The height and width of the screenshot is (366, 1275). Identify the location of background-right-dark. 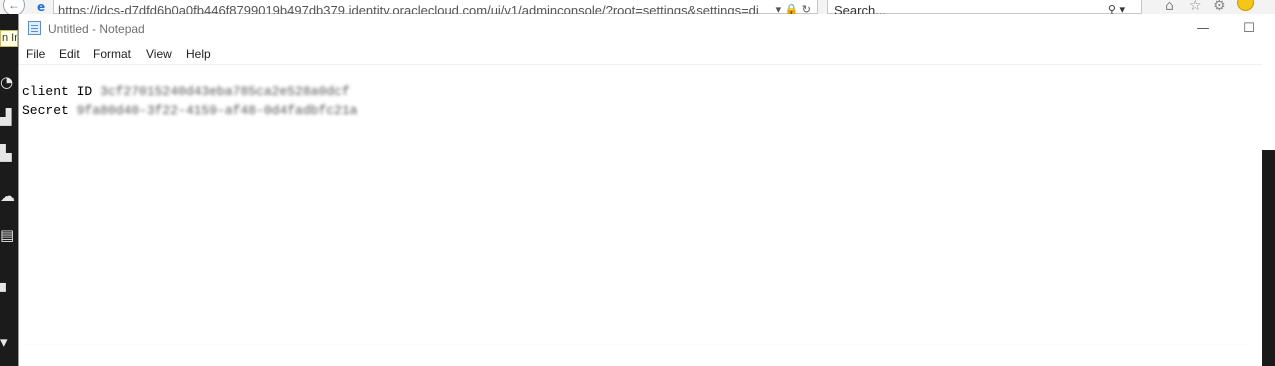
(1268, 258).